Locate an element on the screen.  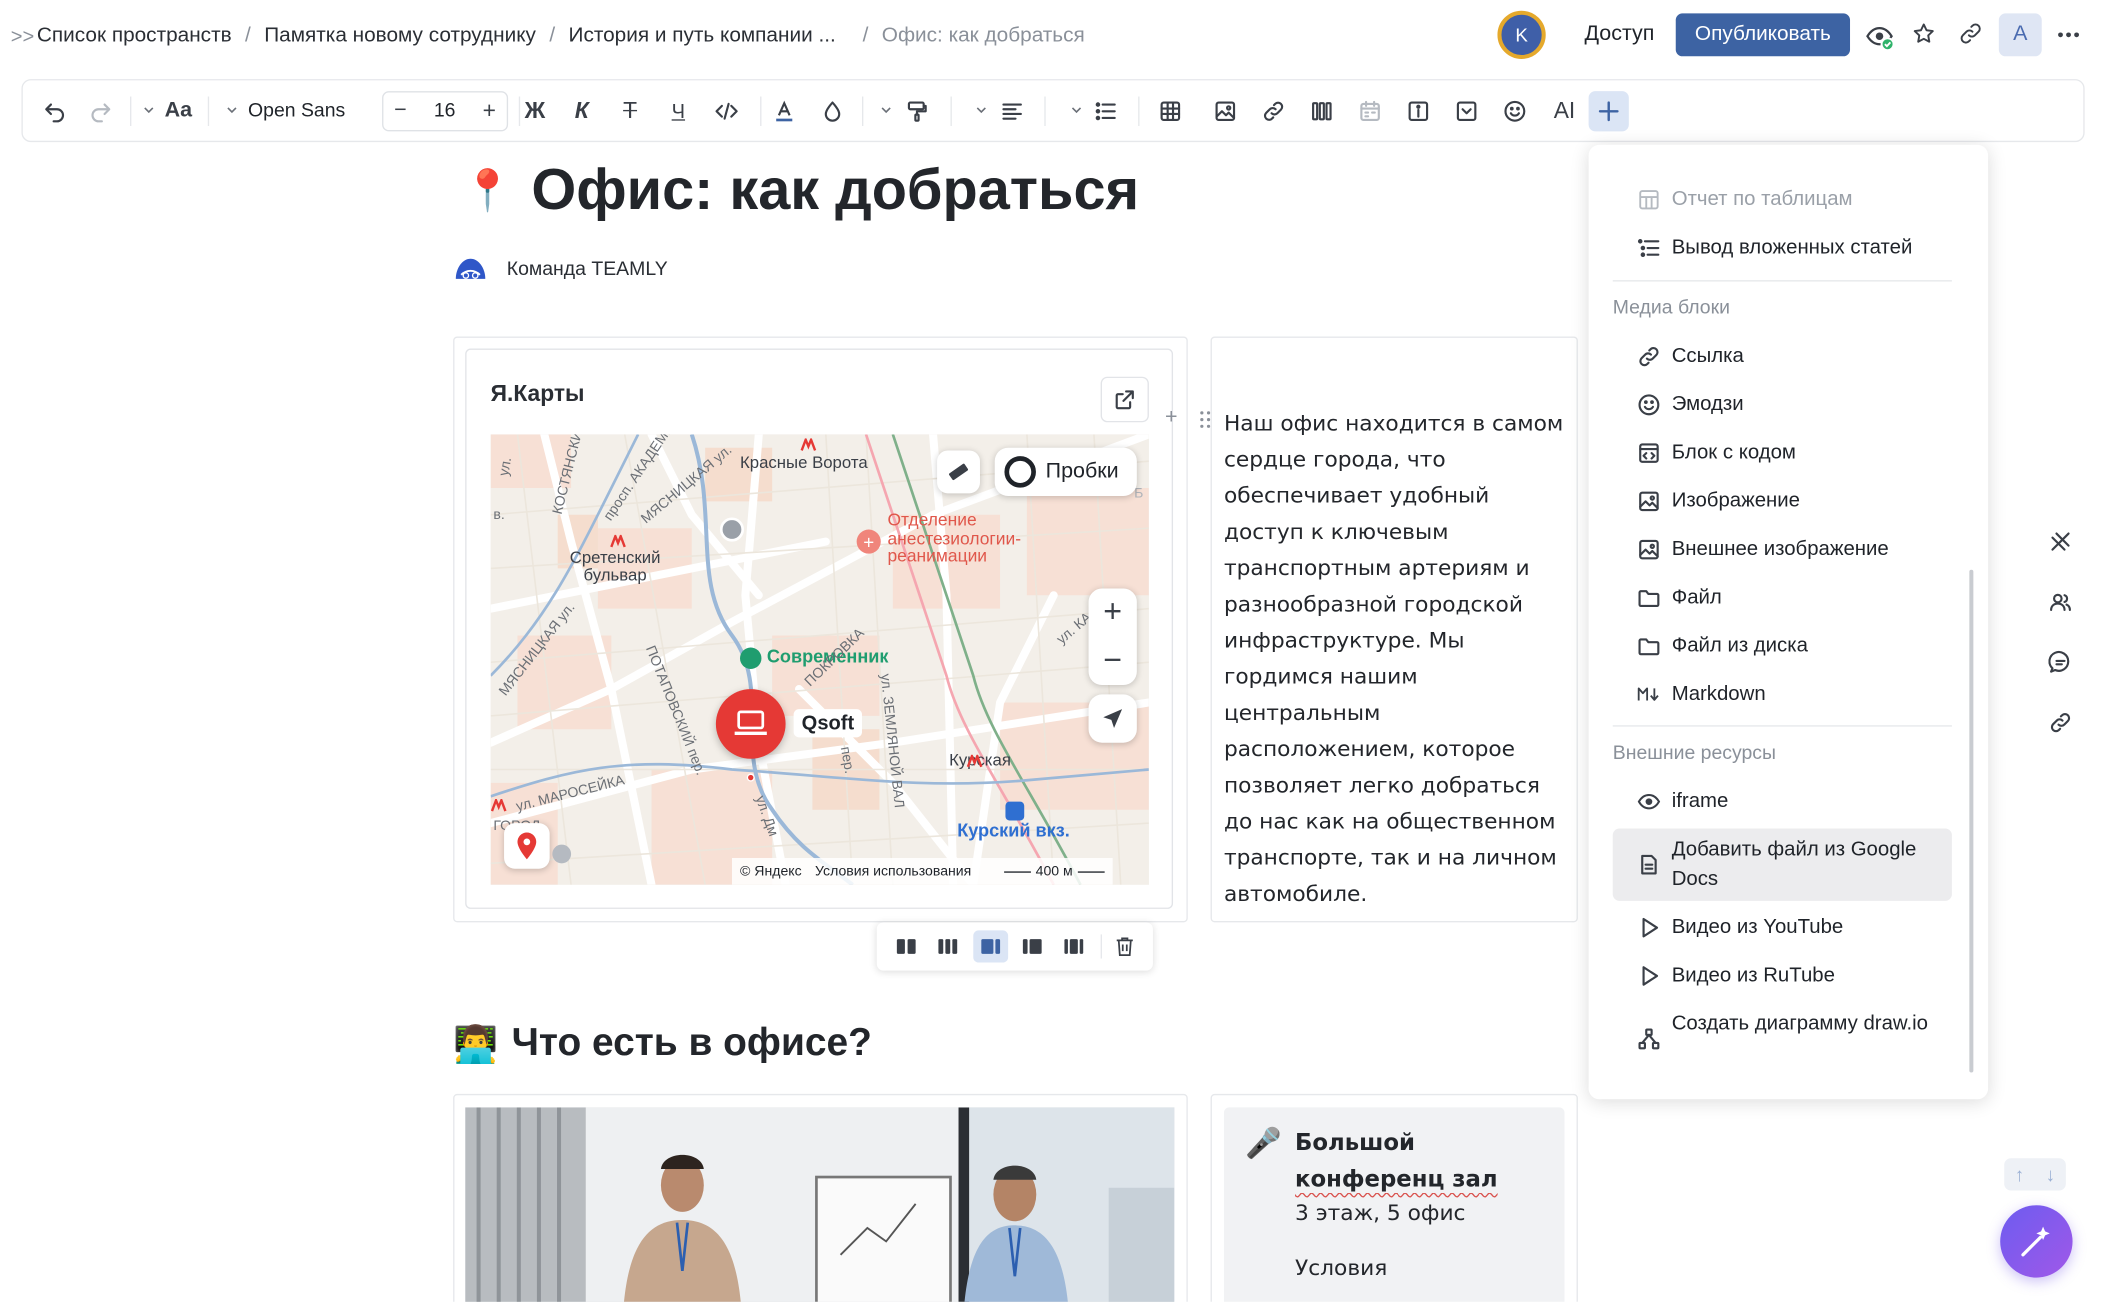
emoji-icon is located at coordinates (1515, 111).